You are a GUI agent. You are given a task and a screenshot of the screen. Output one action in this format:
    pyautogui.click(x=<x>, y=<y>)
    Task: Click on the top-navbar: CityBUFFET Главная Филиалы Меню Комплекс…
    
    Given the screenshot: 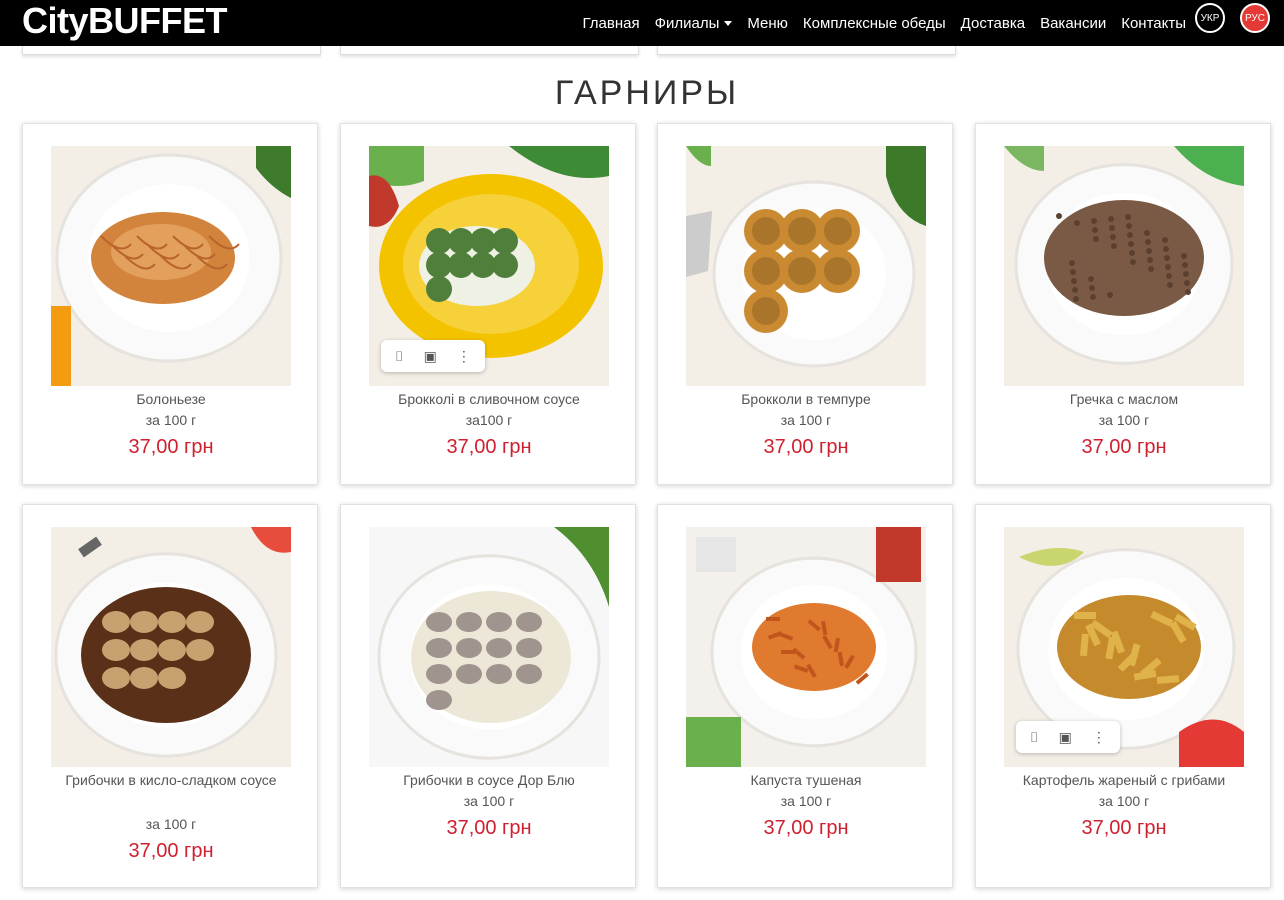 What is the action you would take?
    pyautogui.click(x=642, y=23)
    